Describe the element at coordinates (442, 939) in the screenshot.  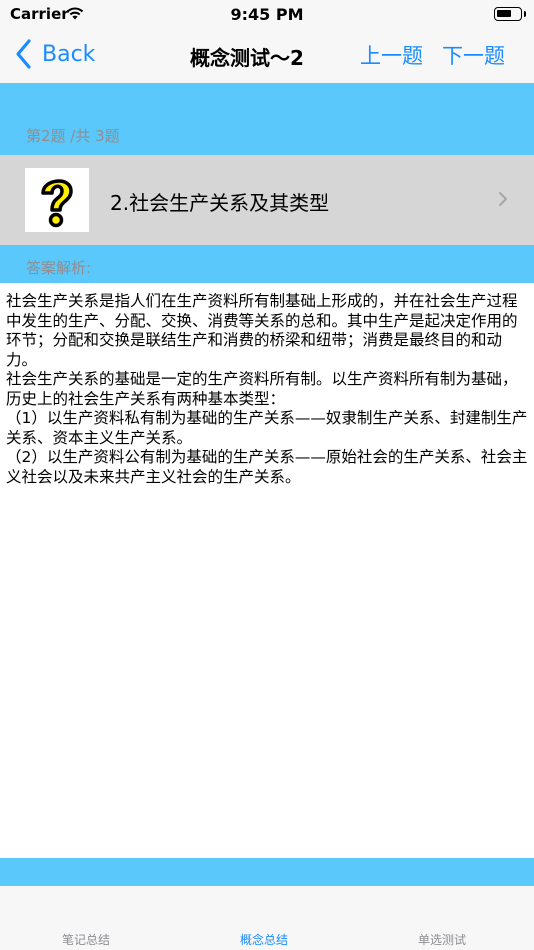
I see `tab-single-choice-test: 单选测试` at that location.